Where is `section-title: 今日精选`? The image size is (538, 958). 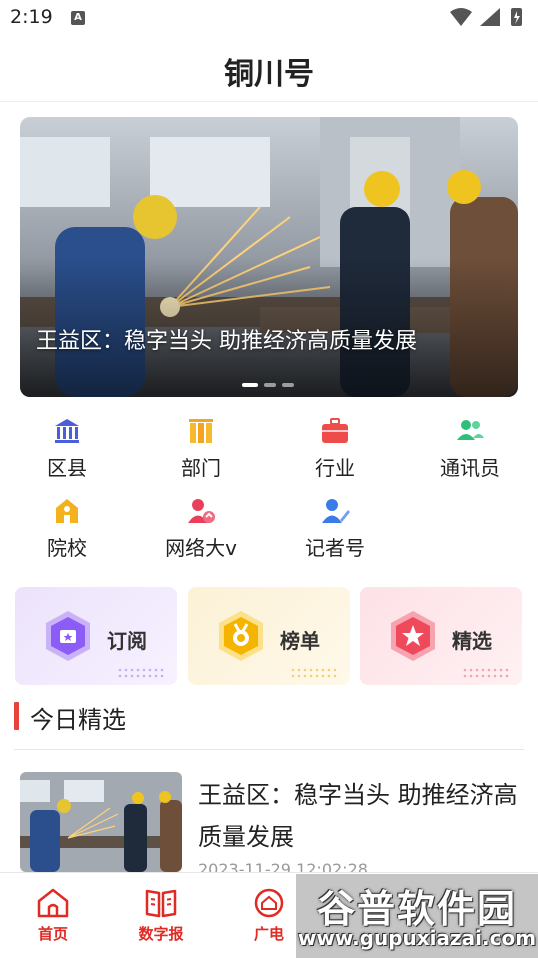 section-title: 今日精选 is located at coordinates (78, 720).